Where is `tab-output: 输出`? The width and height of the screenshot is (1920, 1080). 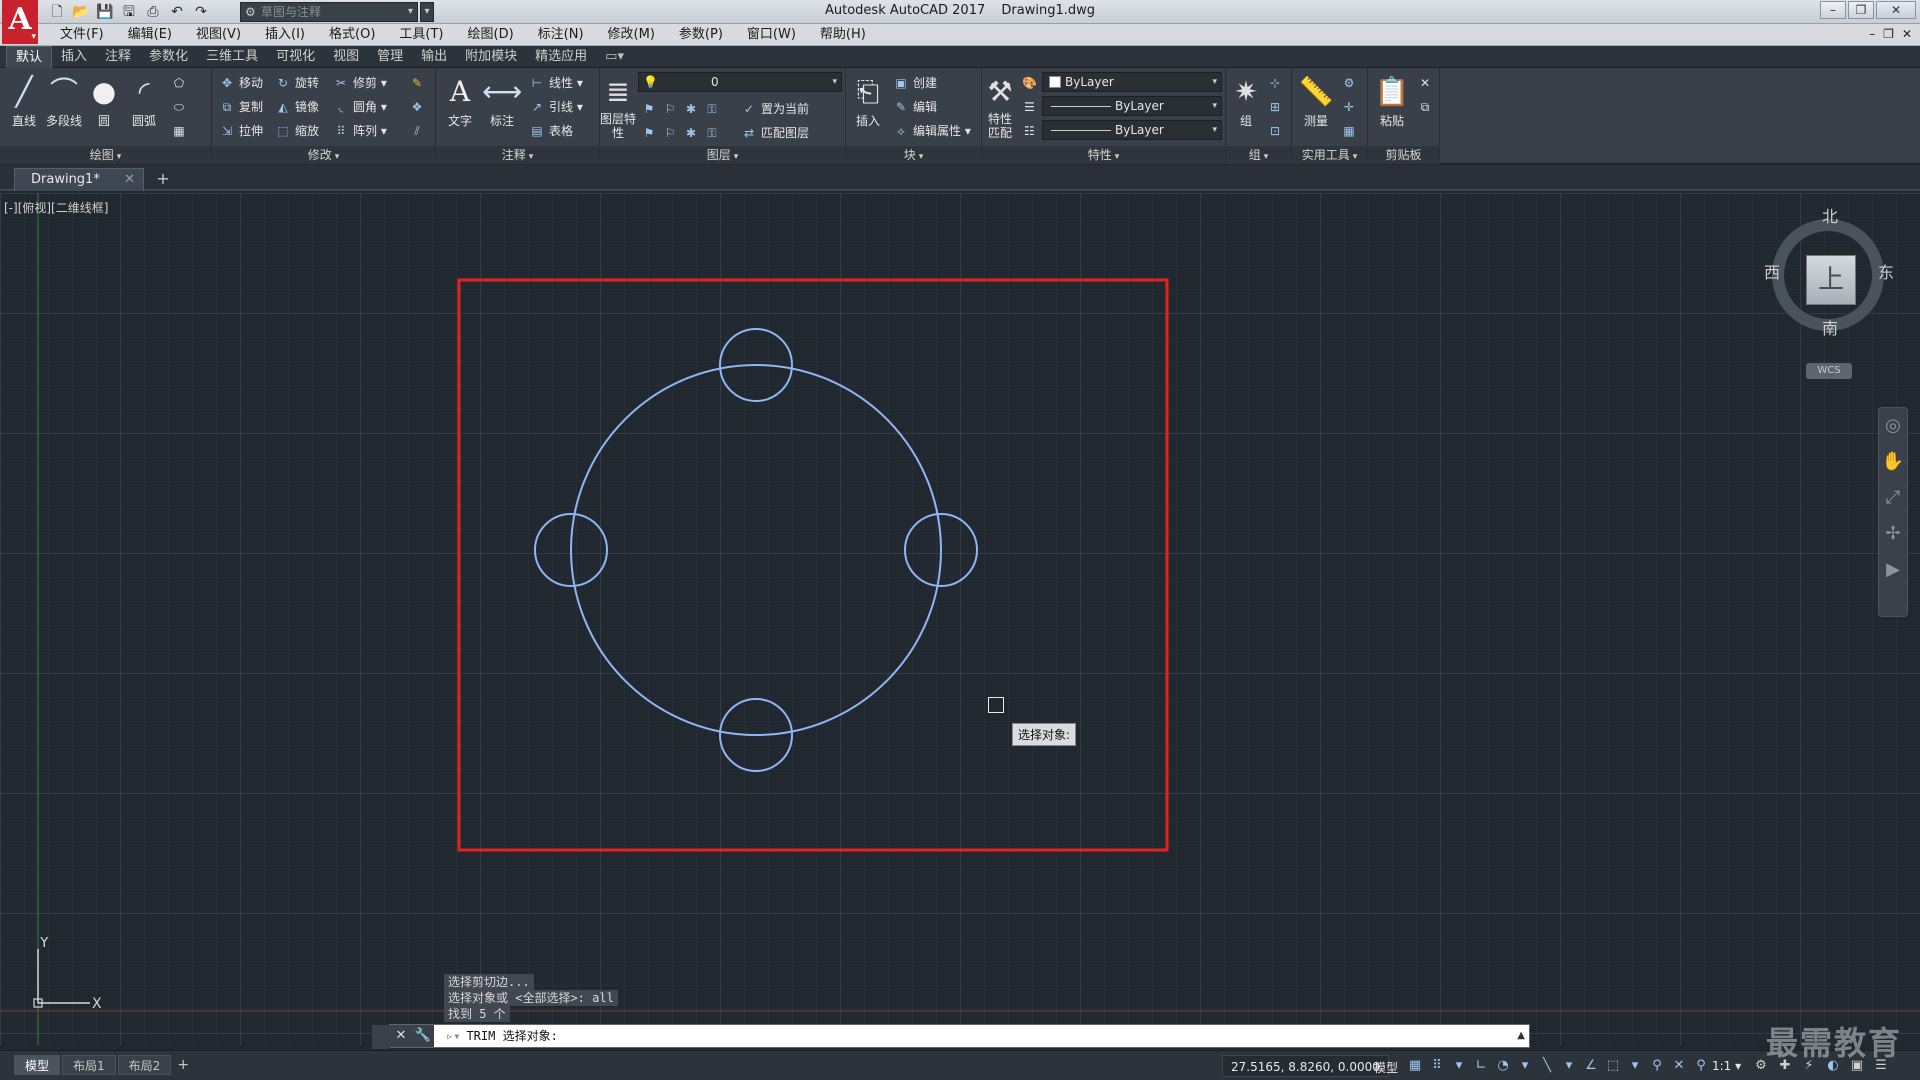 tab-output: 输出 is located at coordinates (434, 57).